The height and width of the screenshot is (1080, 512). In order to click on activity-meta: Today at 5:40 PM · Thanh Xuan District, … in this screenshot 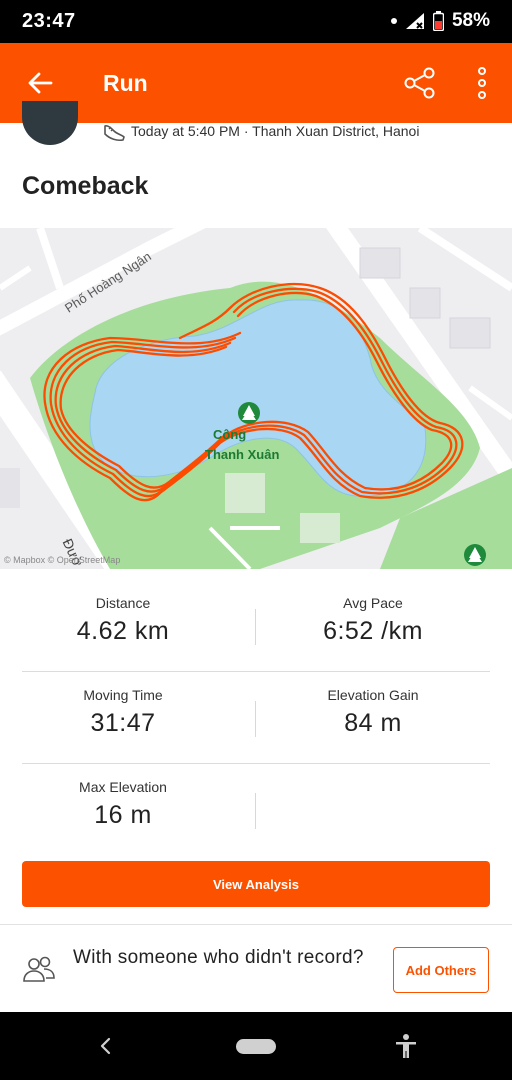, I will do `click(275, 131)`.